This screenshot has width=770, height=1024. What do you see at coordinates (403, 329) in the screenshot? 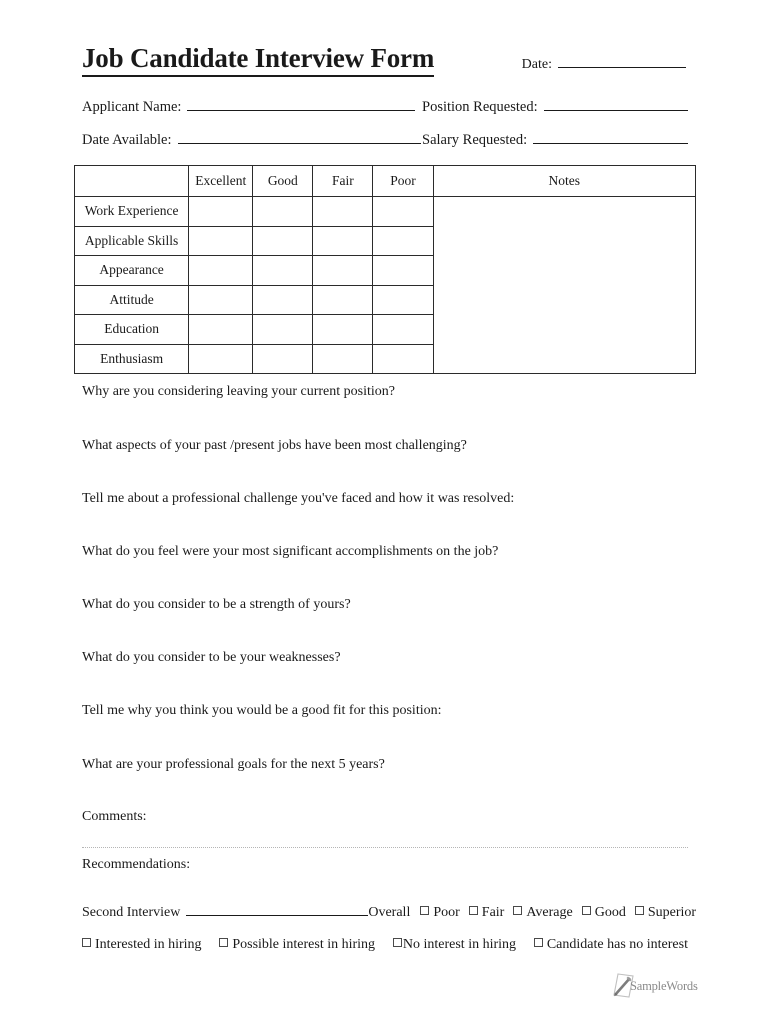
I see `cell-education-poor` at bounding box center [403, 329].